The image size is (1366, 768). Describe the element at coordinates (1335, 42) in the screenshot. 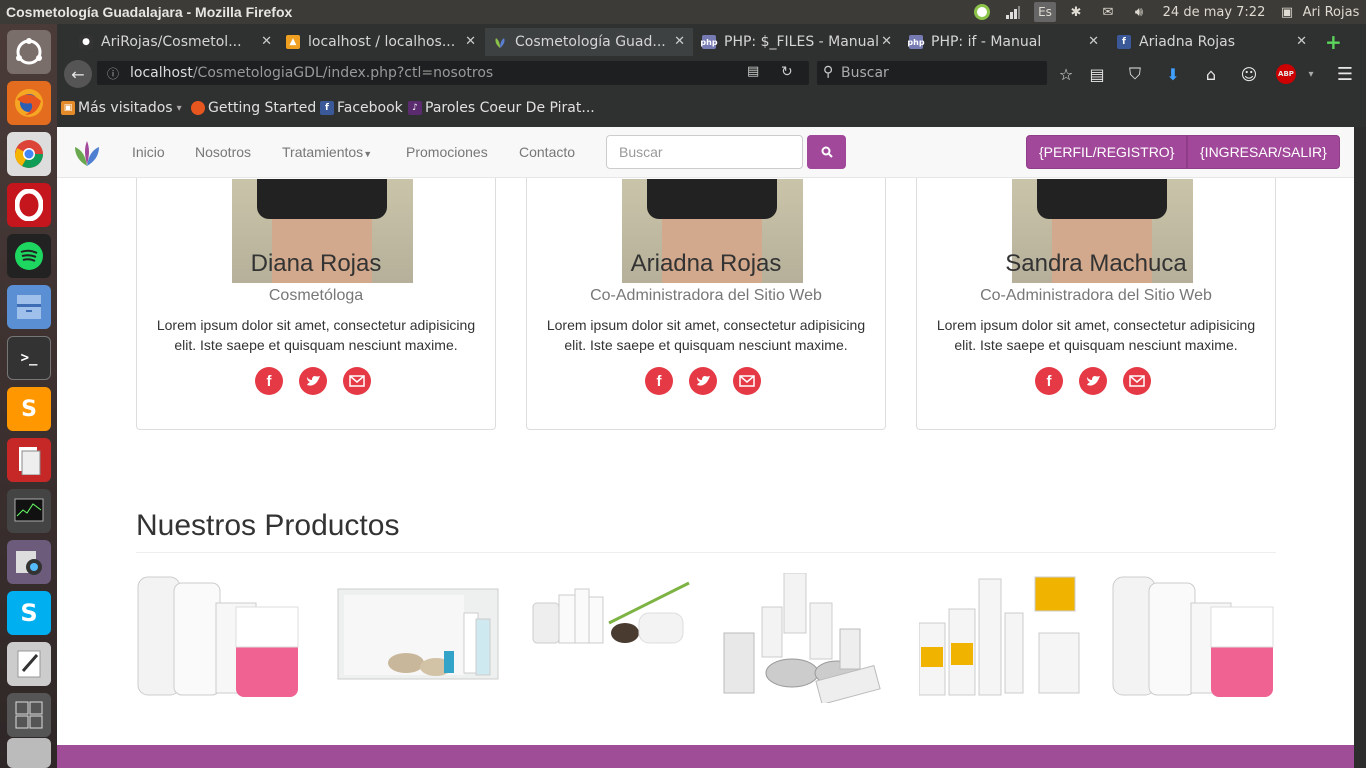

I see `new-tab-button: +` at that location.